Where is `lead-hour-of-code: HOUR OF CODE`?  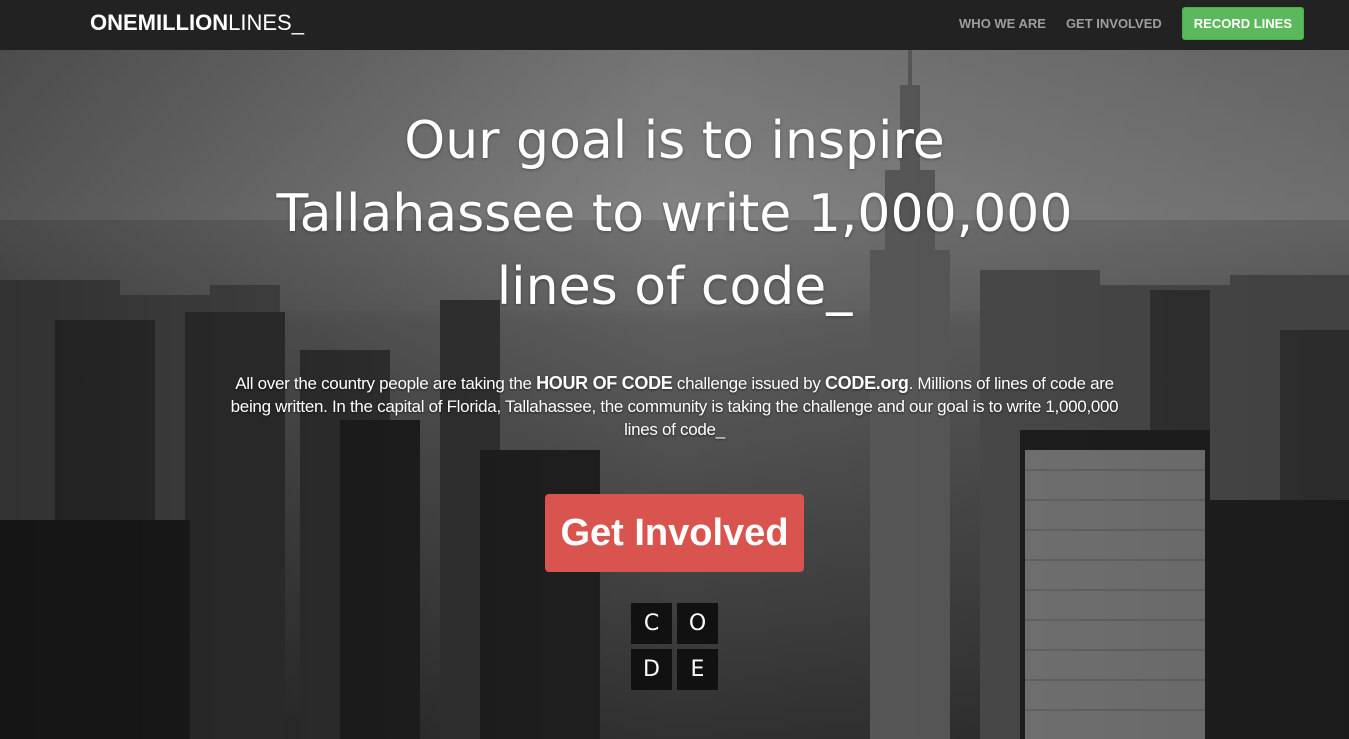
lead-hour-of-code: HOUR OF CODE is located at coordinates (604, 383).